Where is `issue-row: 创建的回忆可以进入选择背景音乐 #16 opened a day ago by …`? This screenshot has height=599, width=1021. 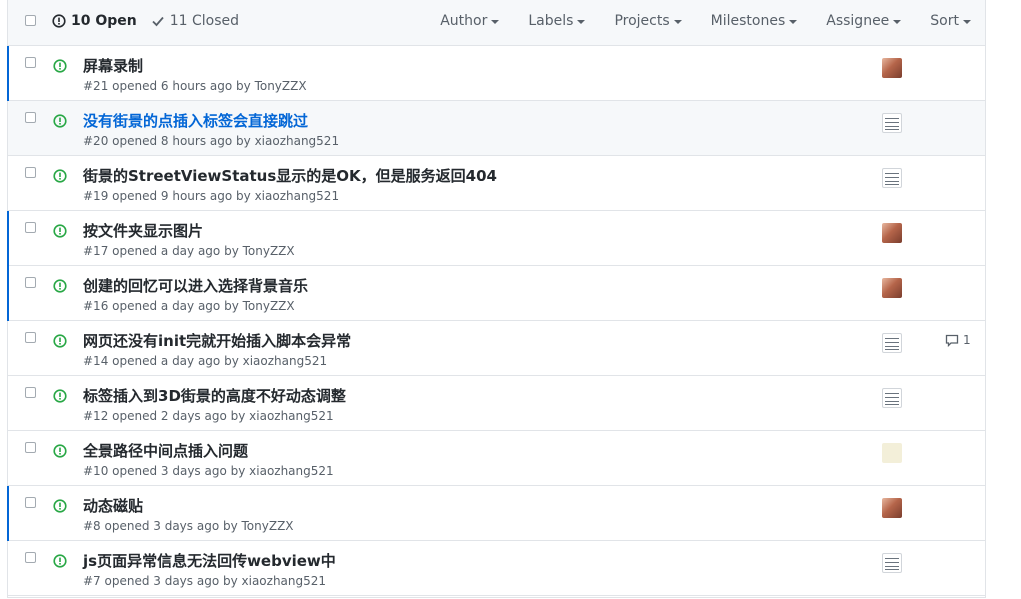 issue-row: 创建的回忆可以进入选择背景音乐 #16 opened a day ago by … is located at coordinates (496, 293).